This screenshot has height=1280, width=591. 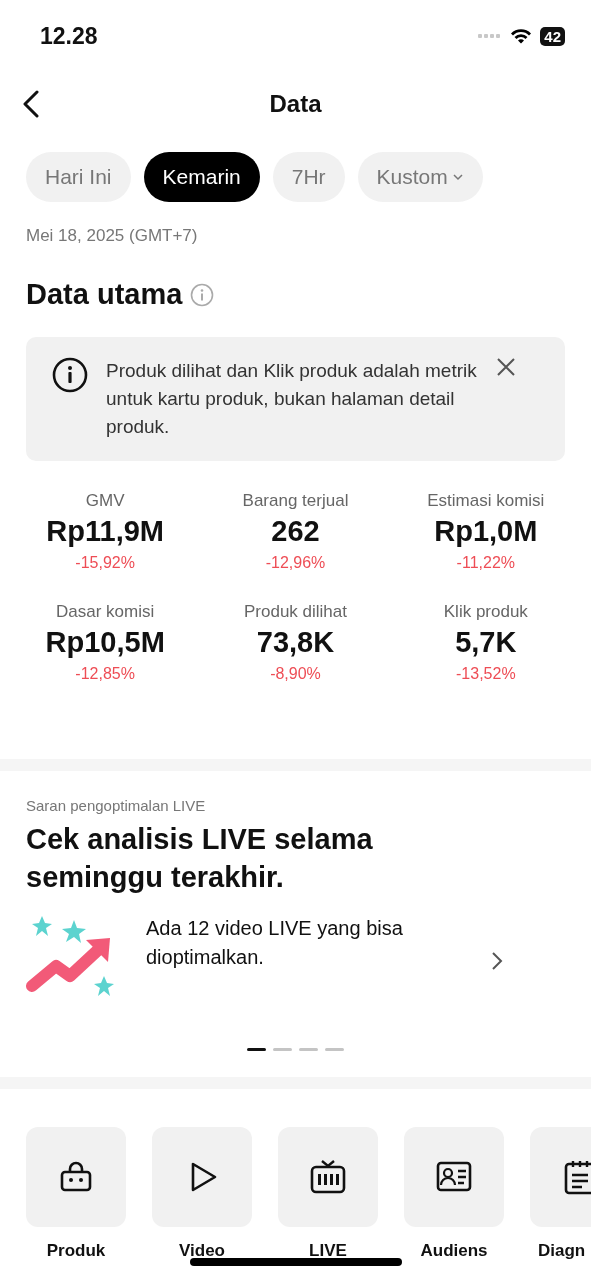 What do you see at coordinates (104, 294) in the screenshot?
I see `section-title: Data utama` at bounding box center [104, 294].